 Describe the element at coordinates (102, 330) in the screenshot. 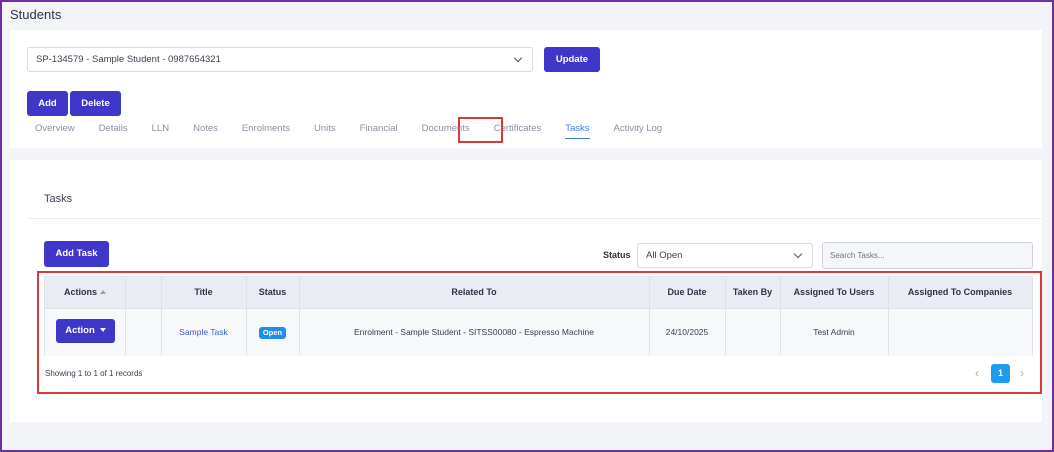

I see `caret-down-icon` at that location.